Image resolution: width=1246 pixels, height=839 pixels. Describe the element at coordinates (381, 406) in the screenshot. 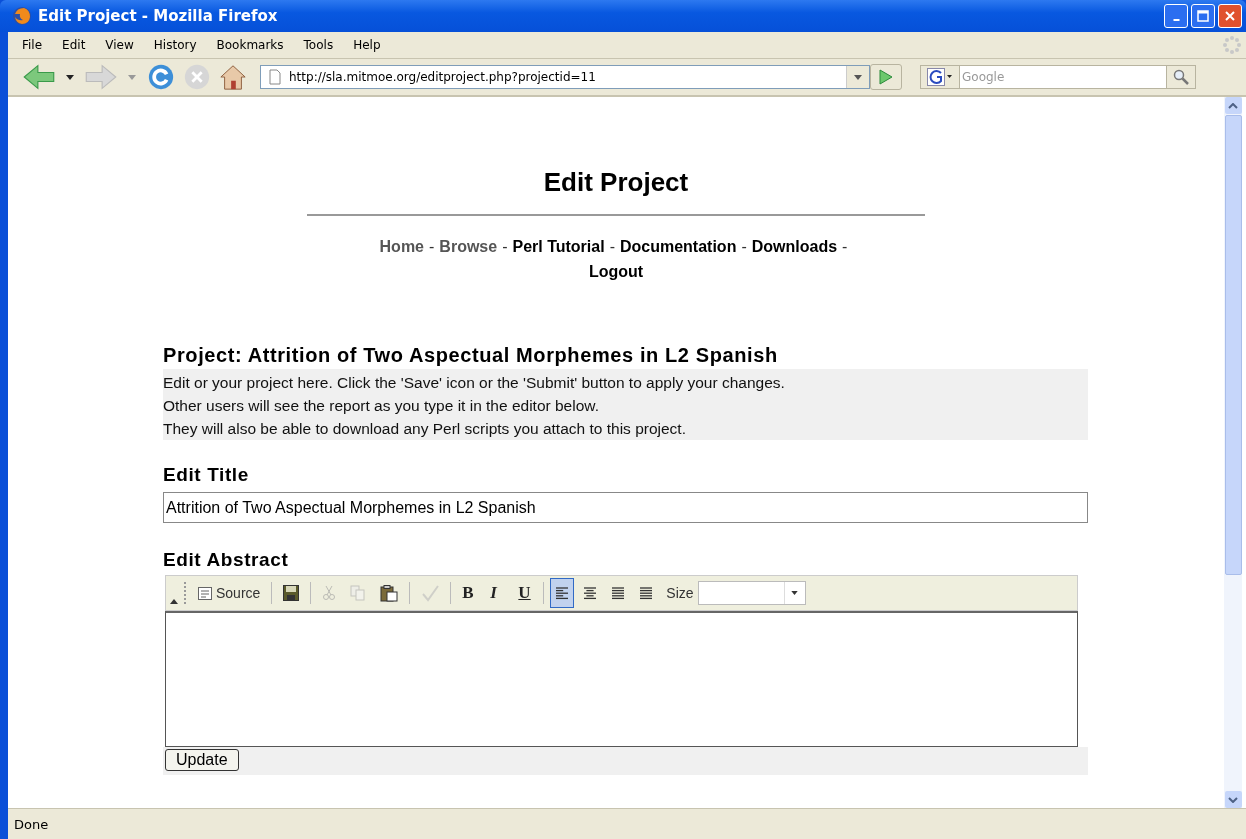

I see `description-text: Other users will see the report as you type it in the editor below.` at that location.